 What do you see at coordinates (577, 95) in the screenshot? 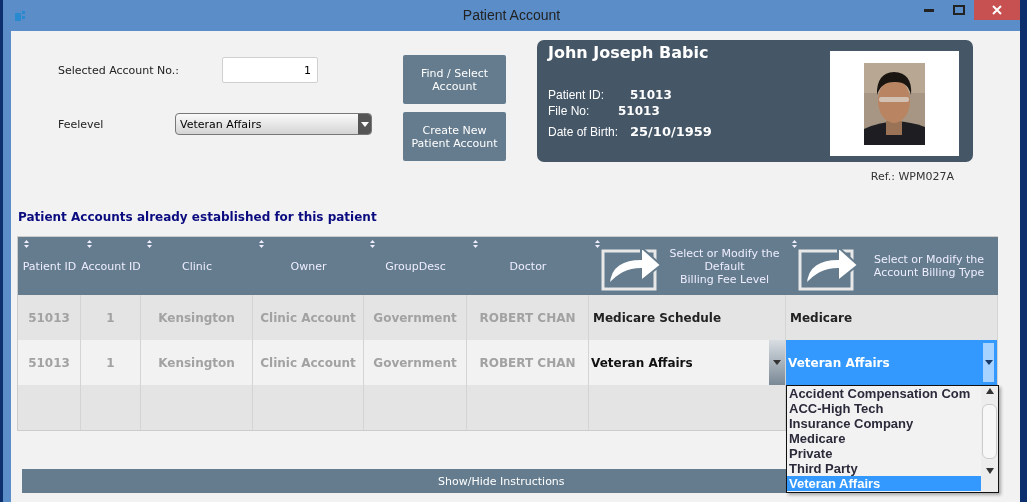
I see `field-label: Patient ID:` at bounding box center [577, 95].